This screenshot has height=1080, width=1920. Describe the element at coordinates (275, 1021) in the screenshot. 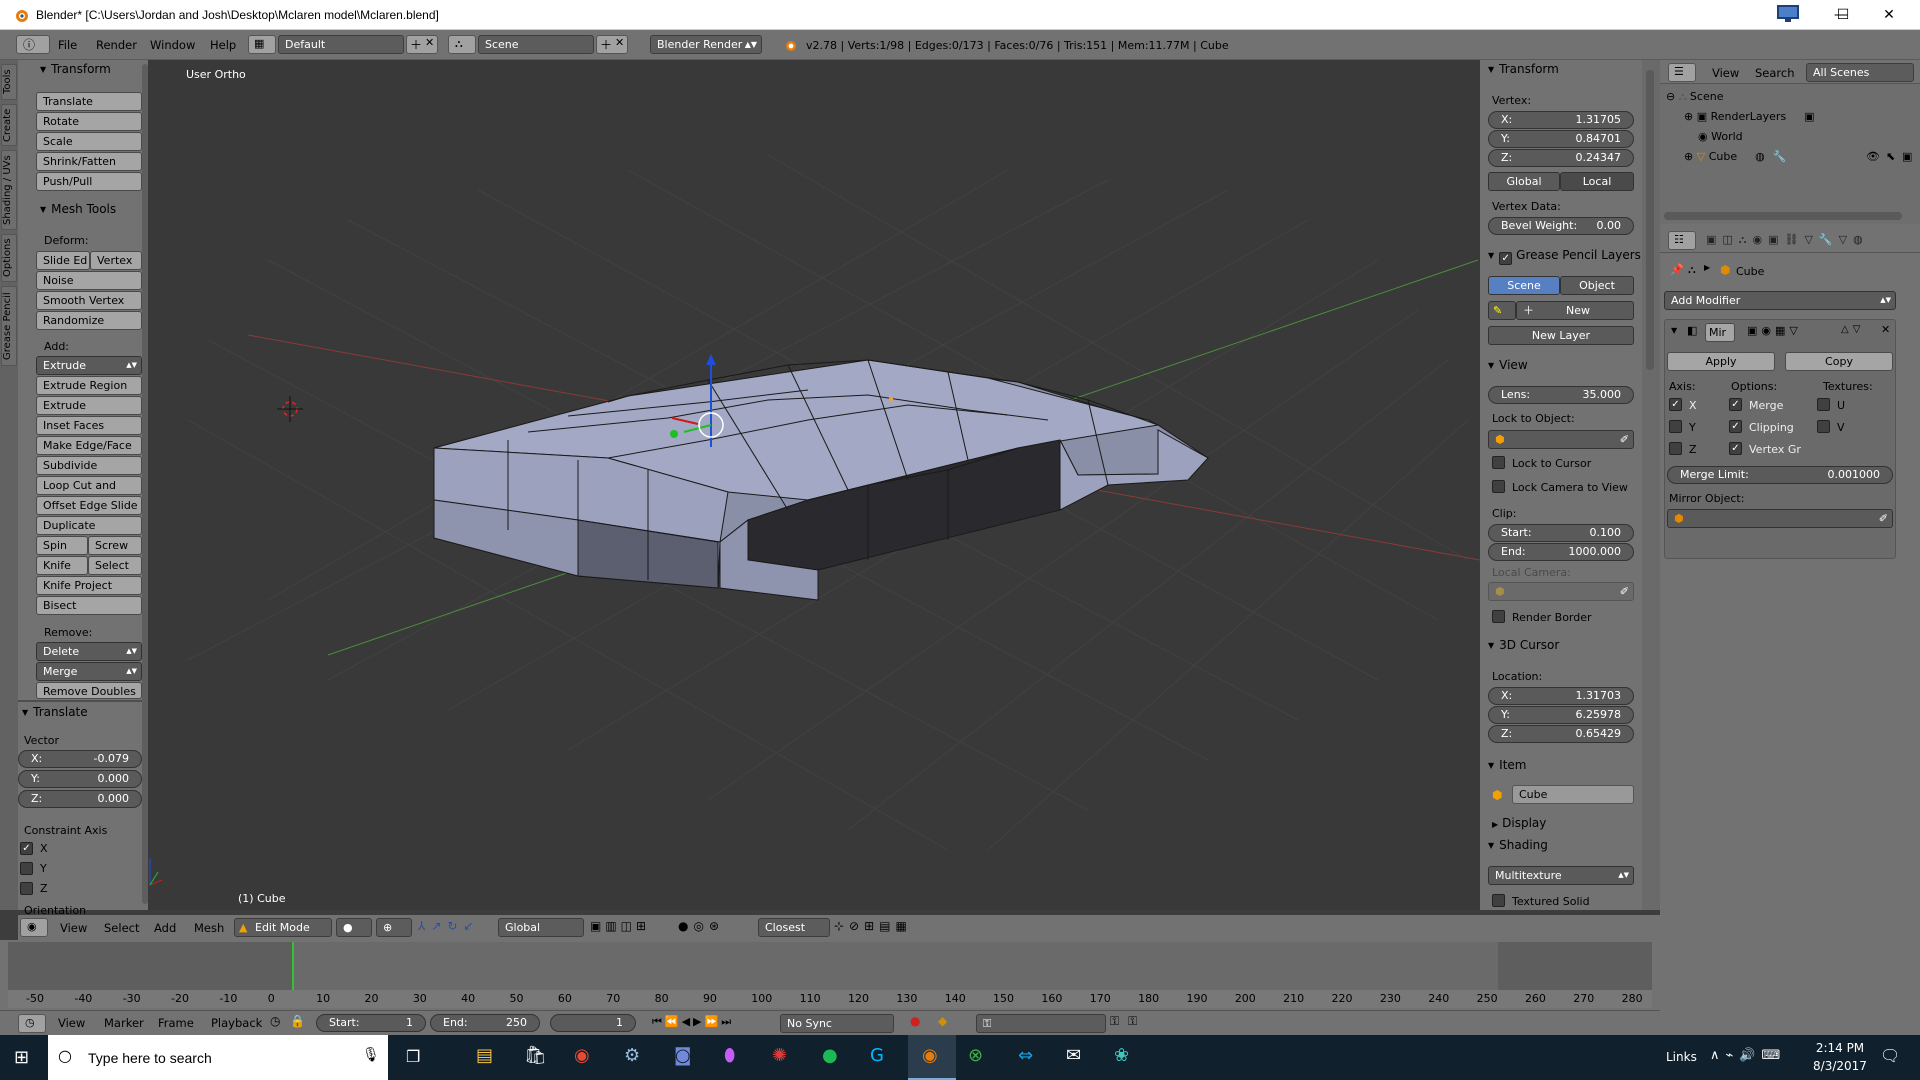

I see `preview-range-icon: ◷` at that location.